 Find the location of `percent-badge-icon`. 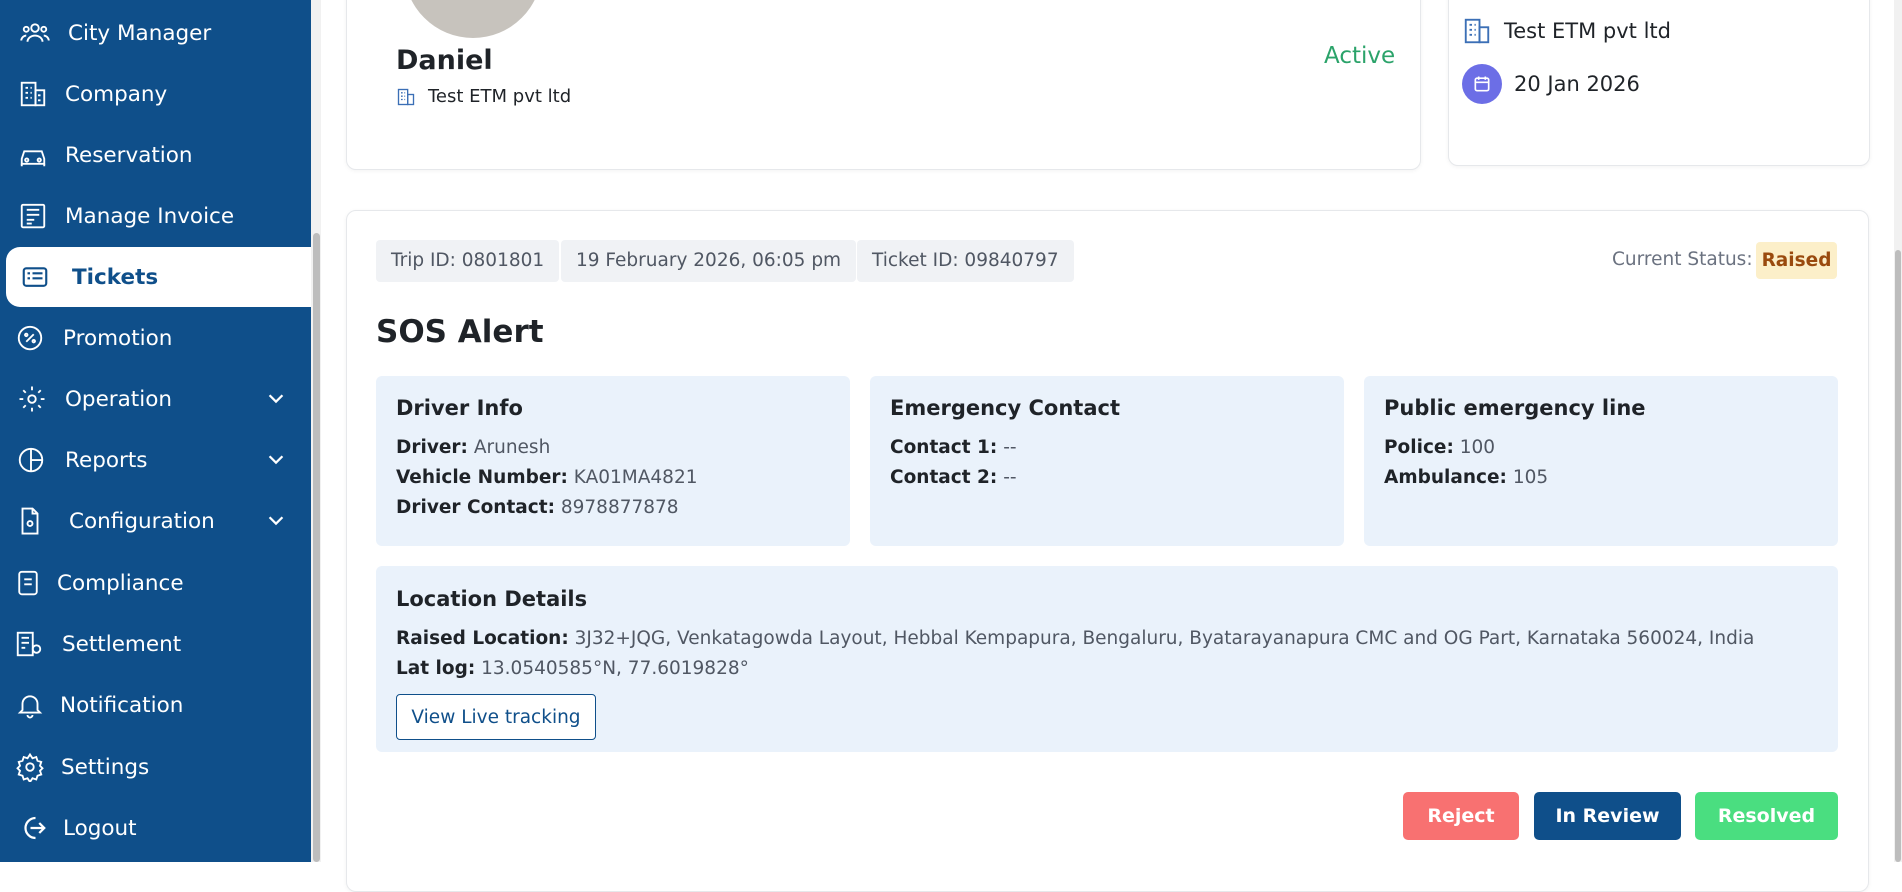

percent-badge-icon is located at coordinates (30, 338).